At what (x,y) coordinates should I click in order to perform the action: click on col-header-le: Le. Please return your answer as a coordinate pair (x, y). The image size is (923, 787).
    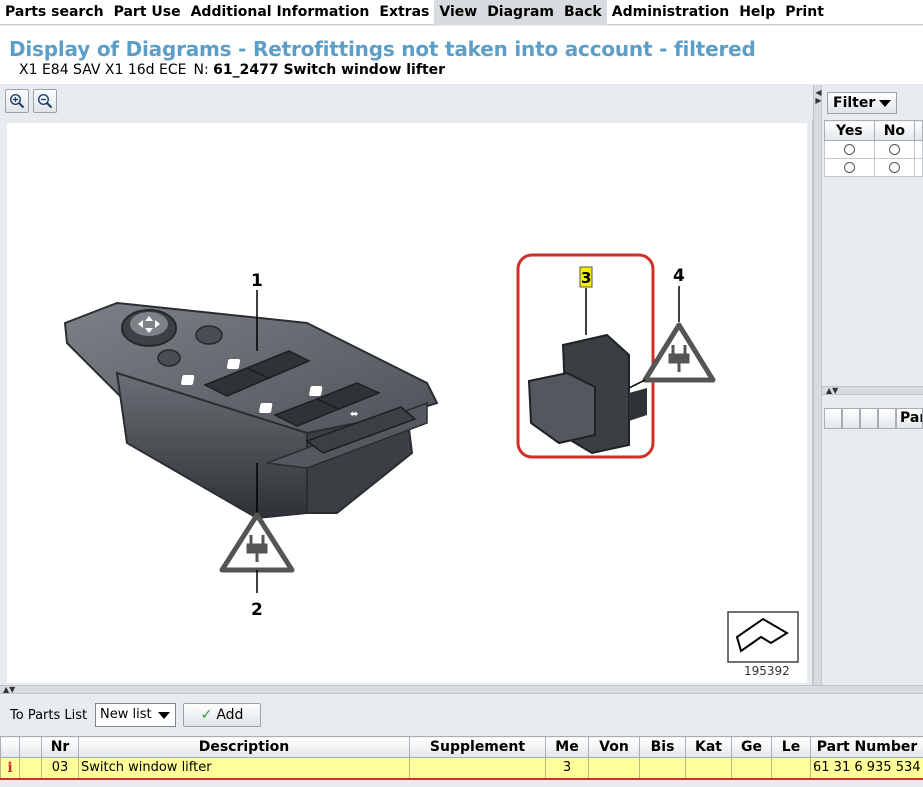
    Looking at the image, I should click on (791, 747).